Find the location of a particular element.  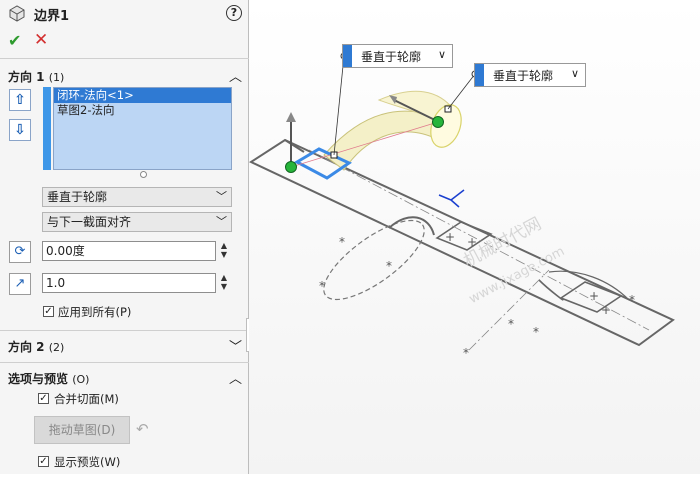

move-down-button: ⇩ is located at coordinates (20, 130).